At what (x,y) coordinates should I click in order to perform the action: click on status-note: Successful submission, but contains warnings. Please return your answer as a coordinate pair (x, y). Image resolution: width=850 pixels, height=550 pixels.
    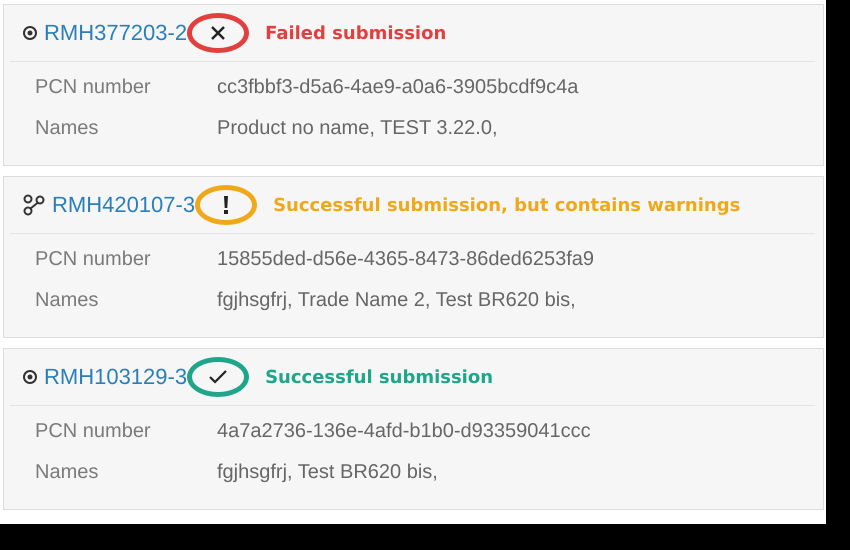
    Looking at the image, I should click on (506, 205).